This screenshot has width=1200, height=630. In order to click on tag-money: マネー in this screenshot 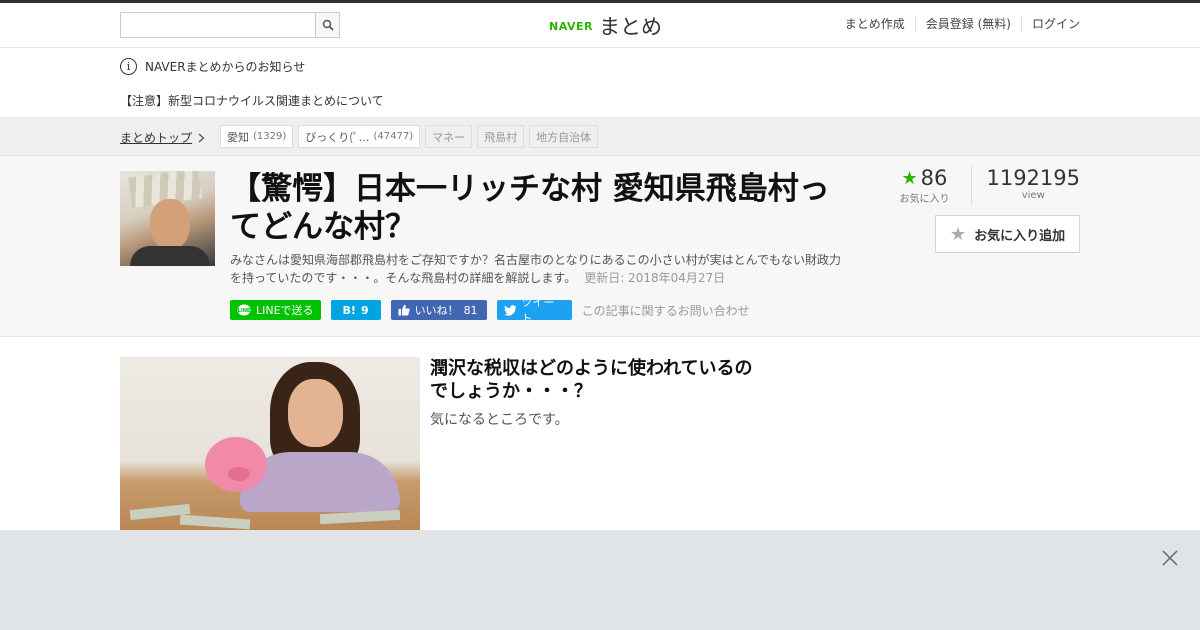, I will do `click(449, 136)`.